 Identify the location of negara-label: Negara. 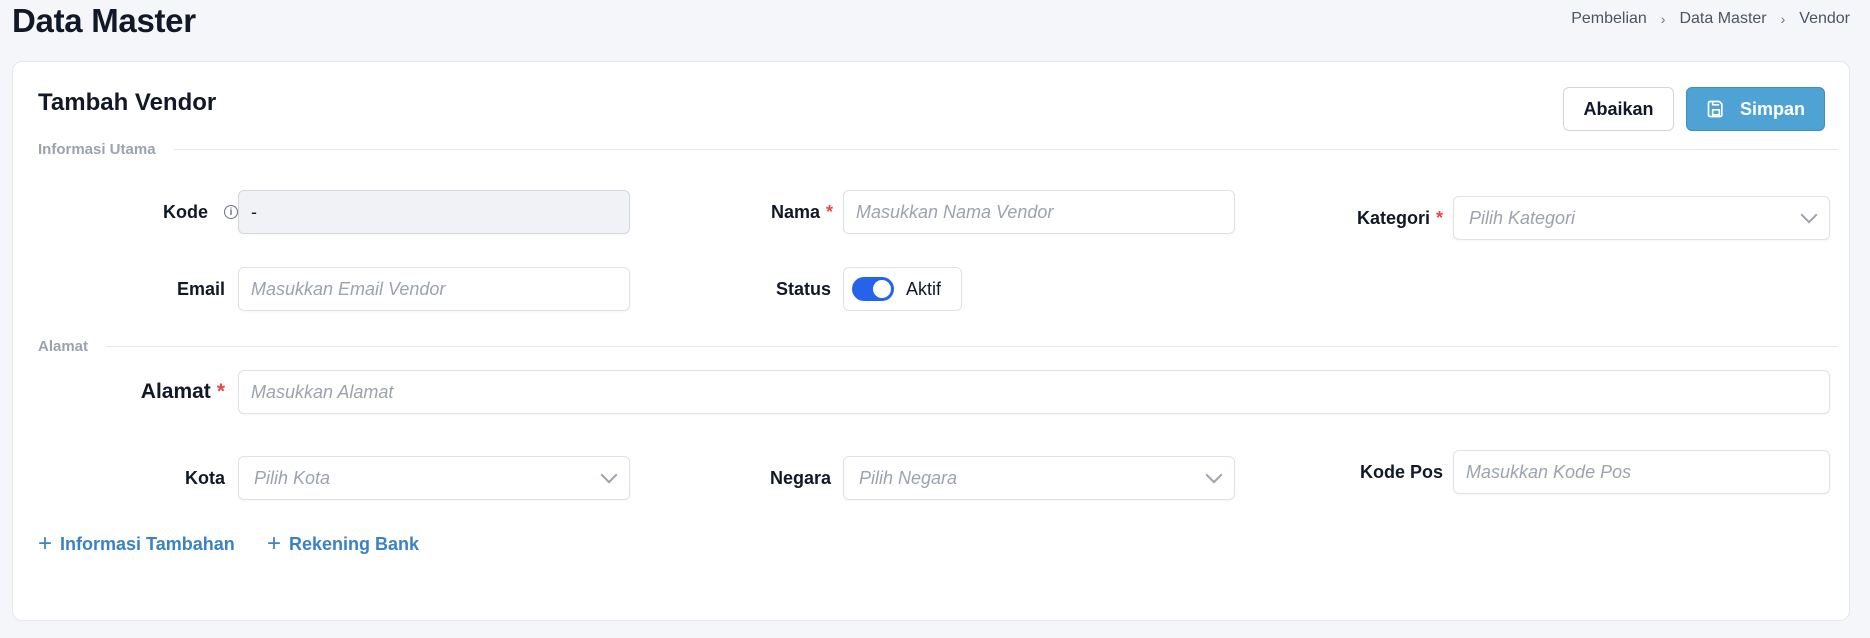
(772, 478).